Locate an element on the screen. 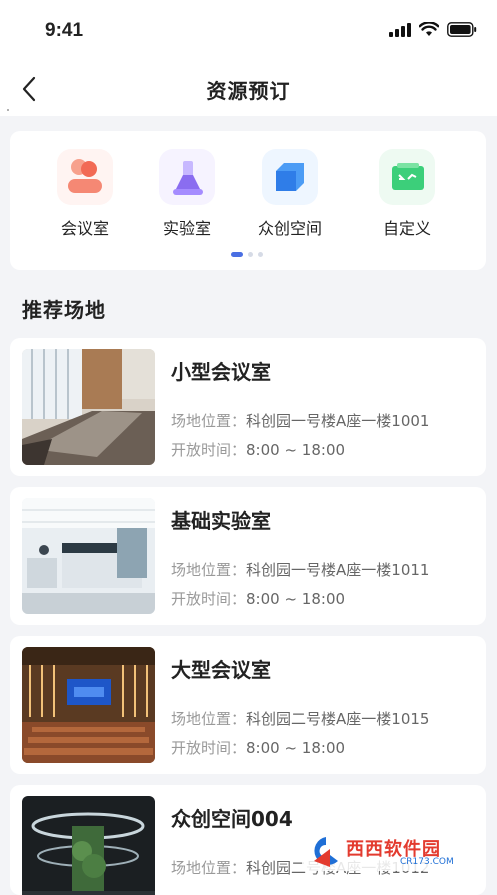 The width and height of the screenshot is (497, 895). category-maker-space: 众创空间 is located at coordinates (290, 194).